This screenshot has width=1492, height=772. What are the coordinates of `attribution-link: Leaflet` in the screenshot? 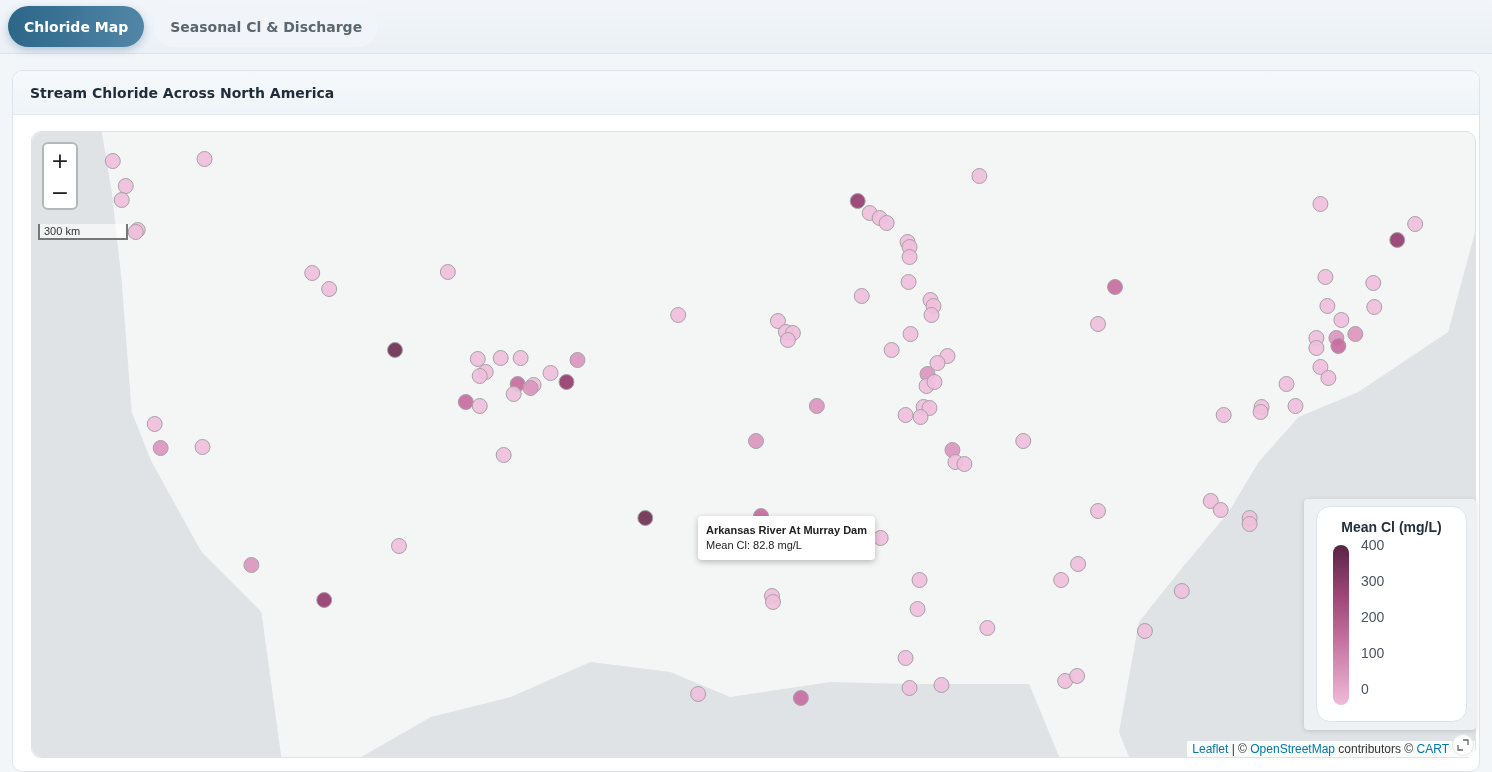 It's located at (1210, 749).